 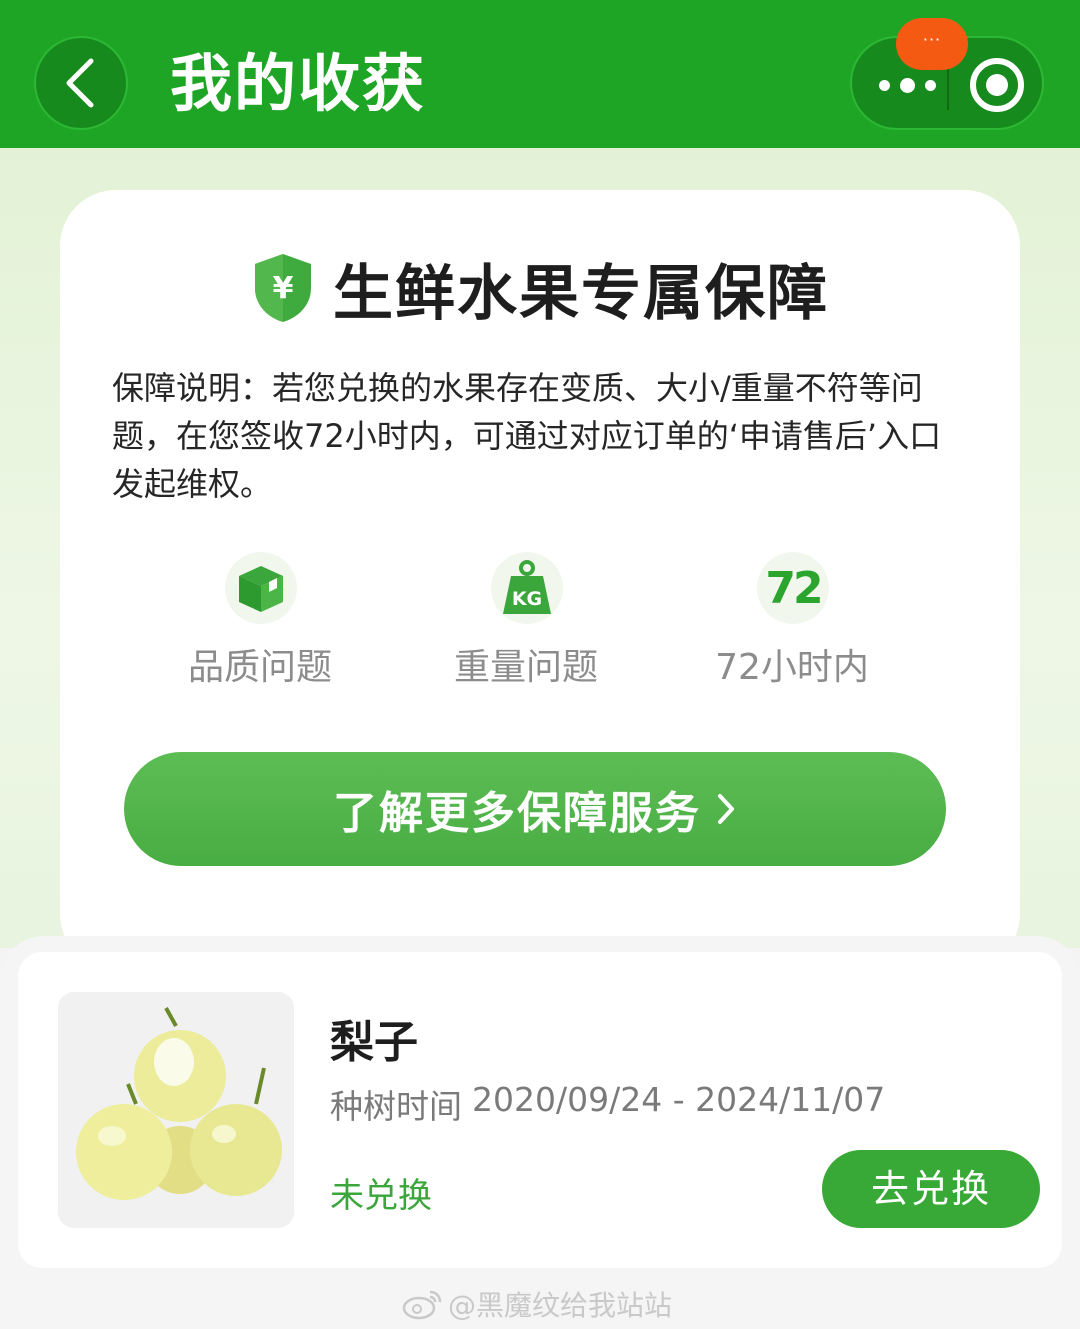 What do you see at coordinates (997, 85) in the screenshot?
I see `target-circle-icon` at bounding box center [997, 85].